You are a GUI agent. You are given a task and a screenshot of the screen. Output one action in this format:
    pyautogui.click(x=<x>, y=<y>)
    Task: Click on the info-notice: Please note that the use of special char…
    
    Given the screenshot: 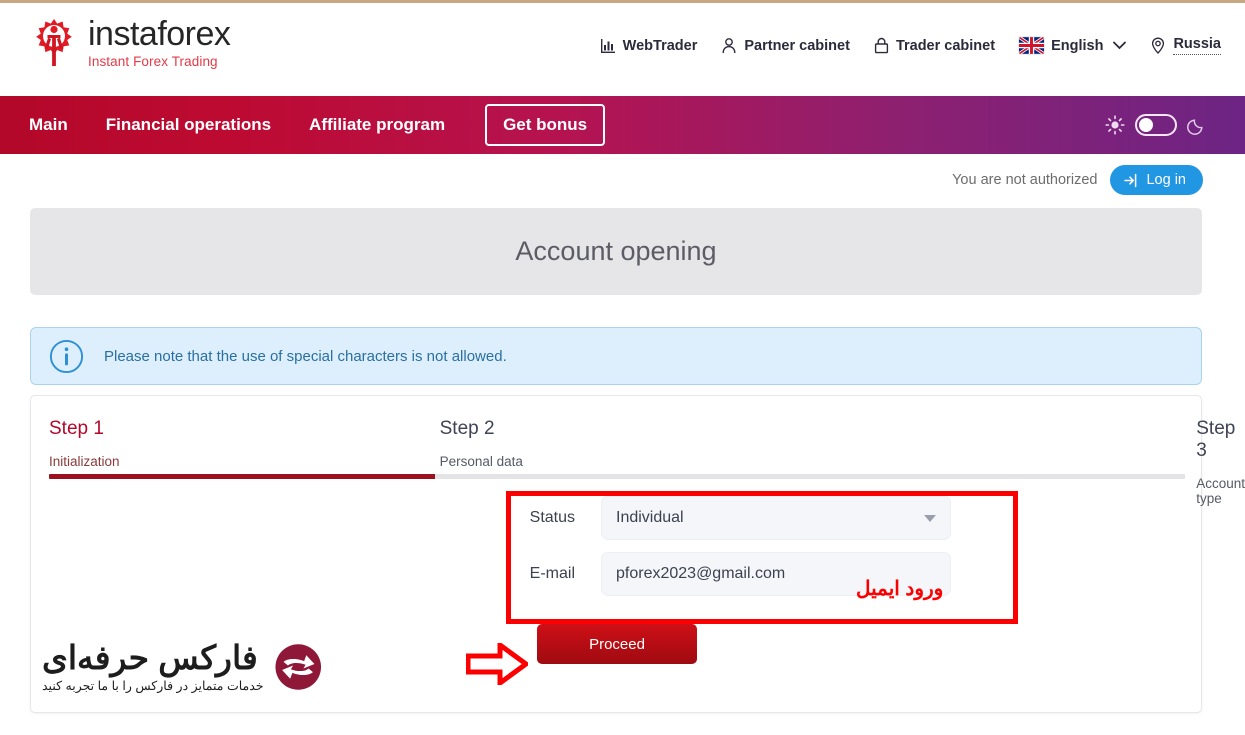 What is the action you would take?
    pyautogui.click(x=616, y=356)
    